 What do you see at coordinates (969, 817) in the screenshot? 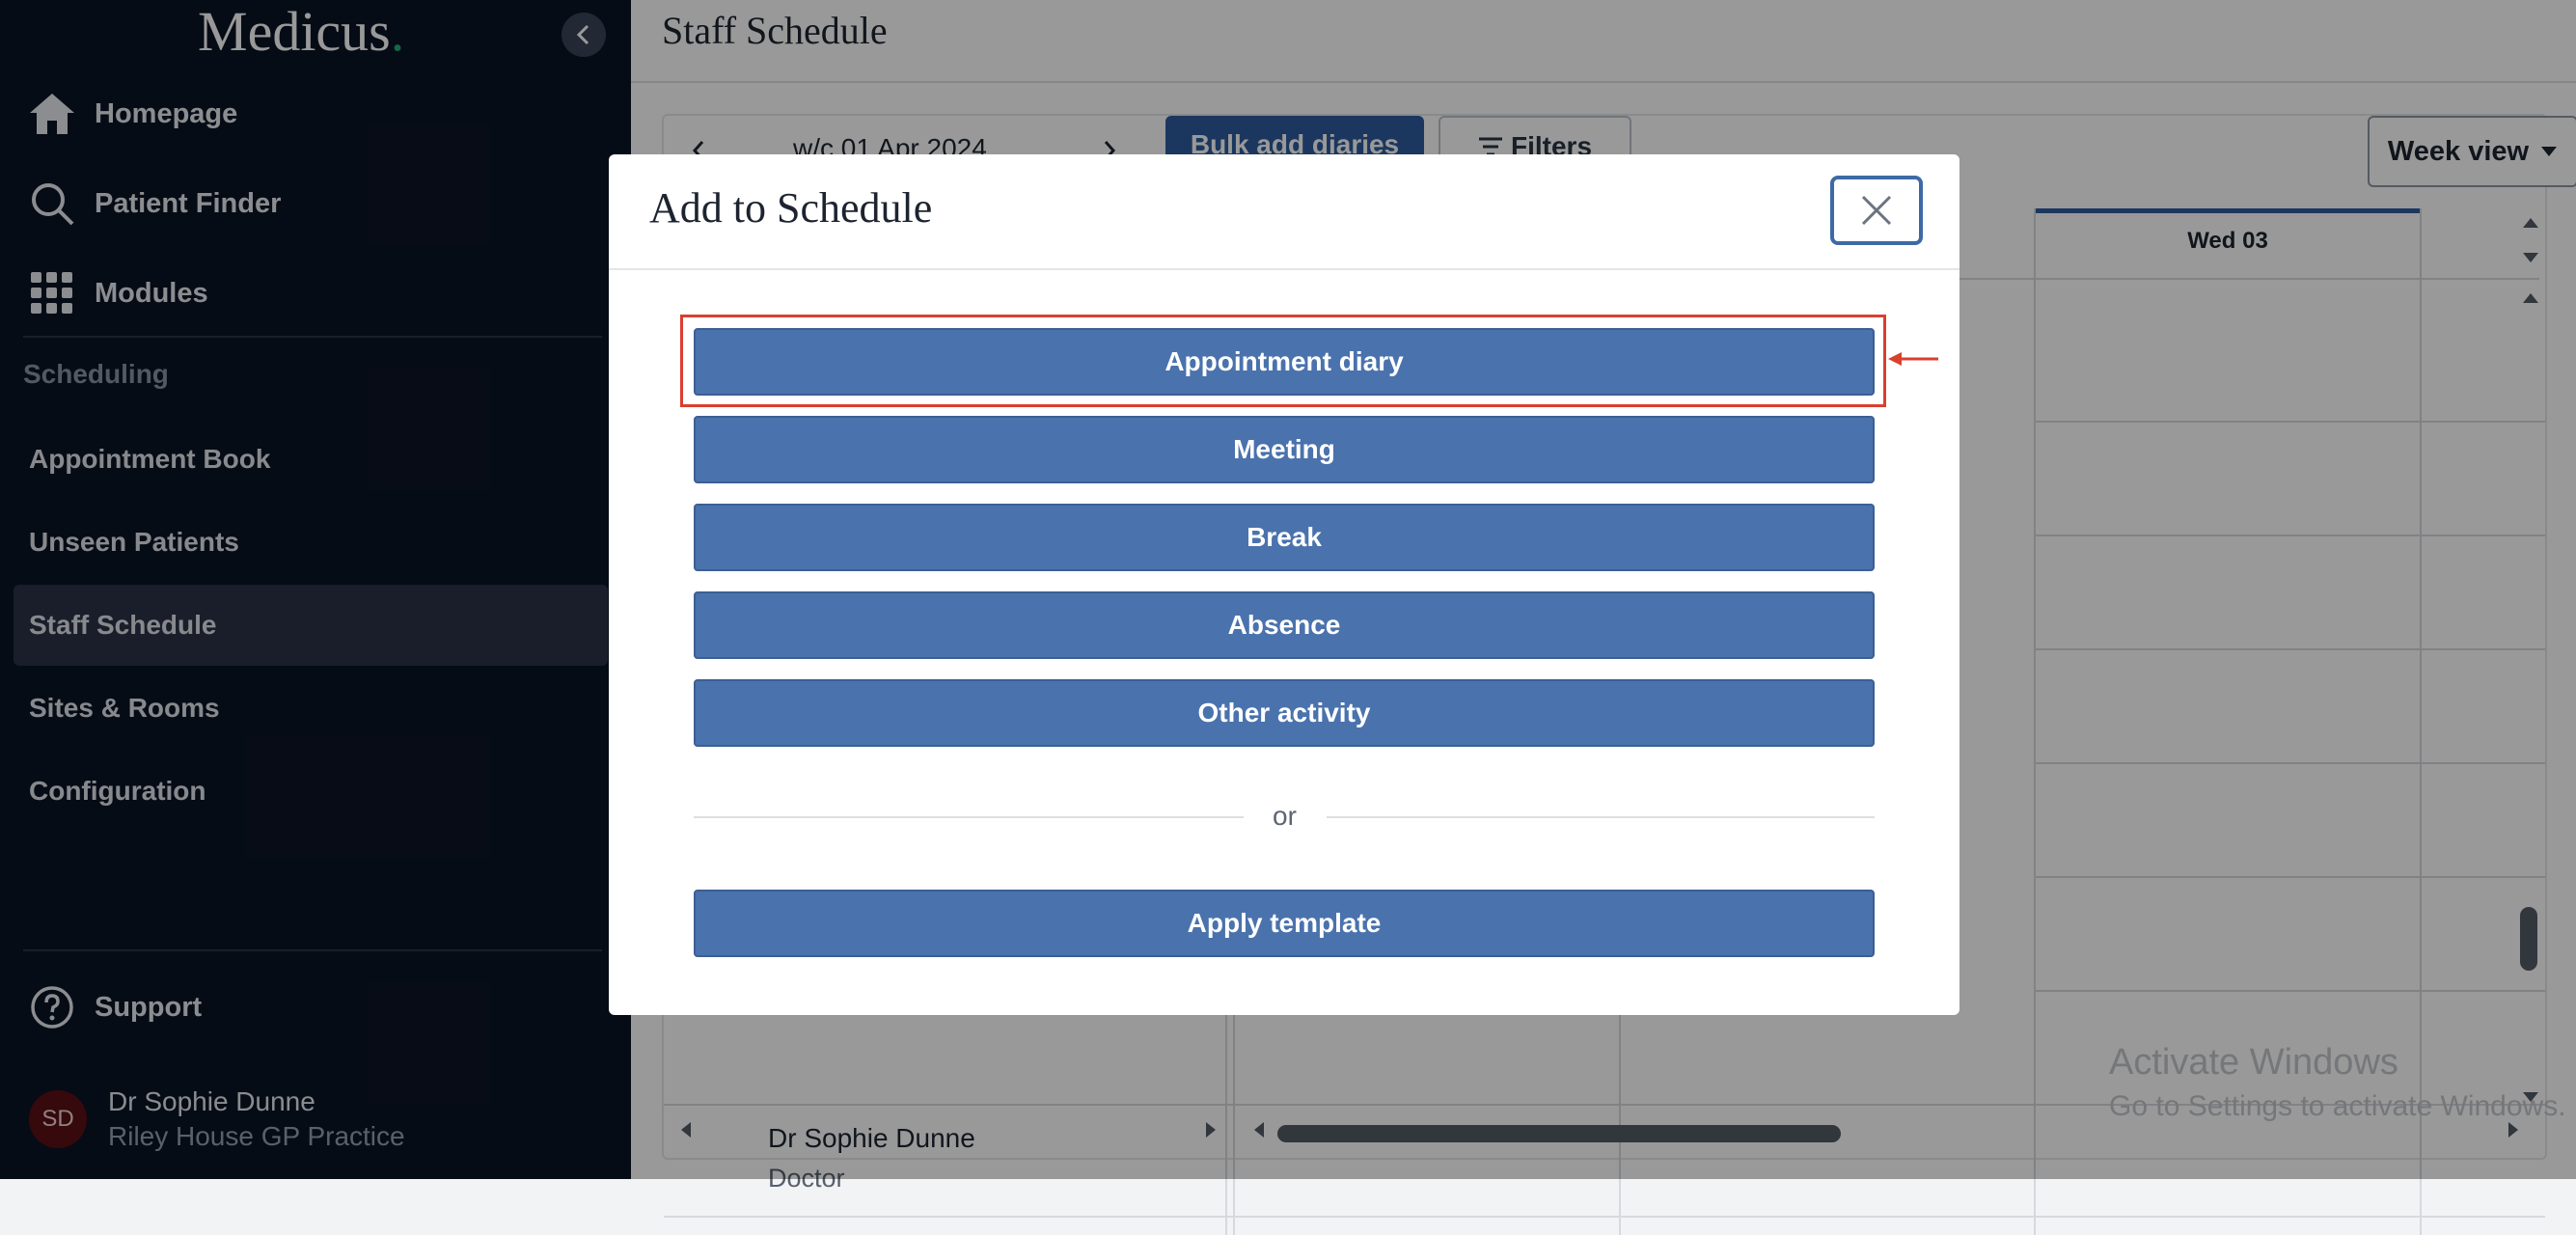
I see `divider-left` at bounding box center [969, 817].